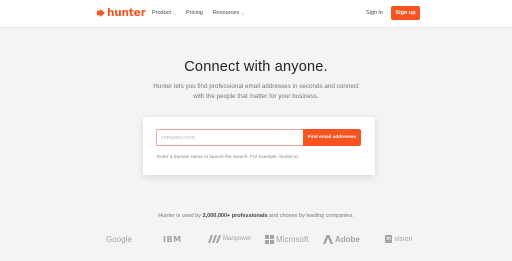 The height and width of the screenshot is (261, 512). Describe the element at coordinates (310, 216) in the screenshot. I see `trusted-suffix: and chosen by leading companies.` at that location.